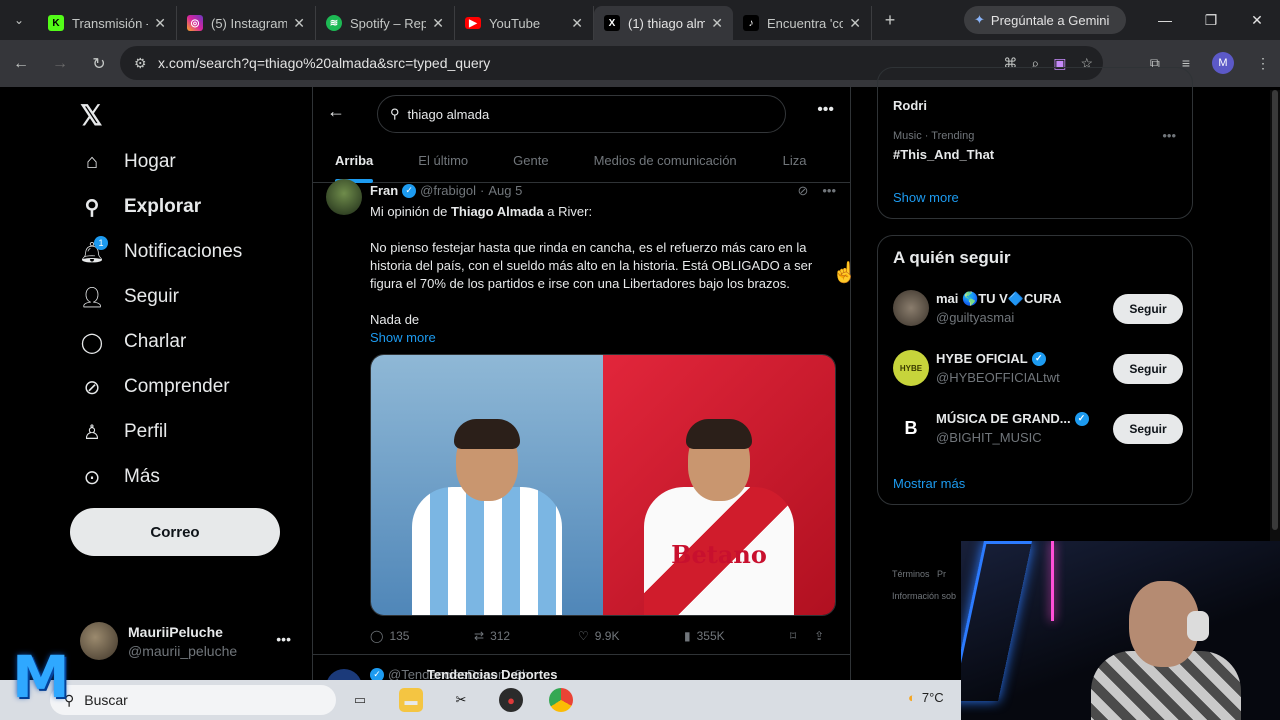 The image size is (1280, 720). I want to click on follow-name: MÚSICA DE GRAND... ✓, so click(1012, 418).